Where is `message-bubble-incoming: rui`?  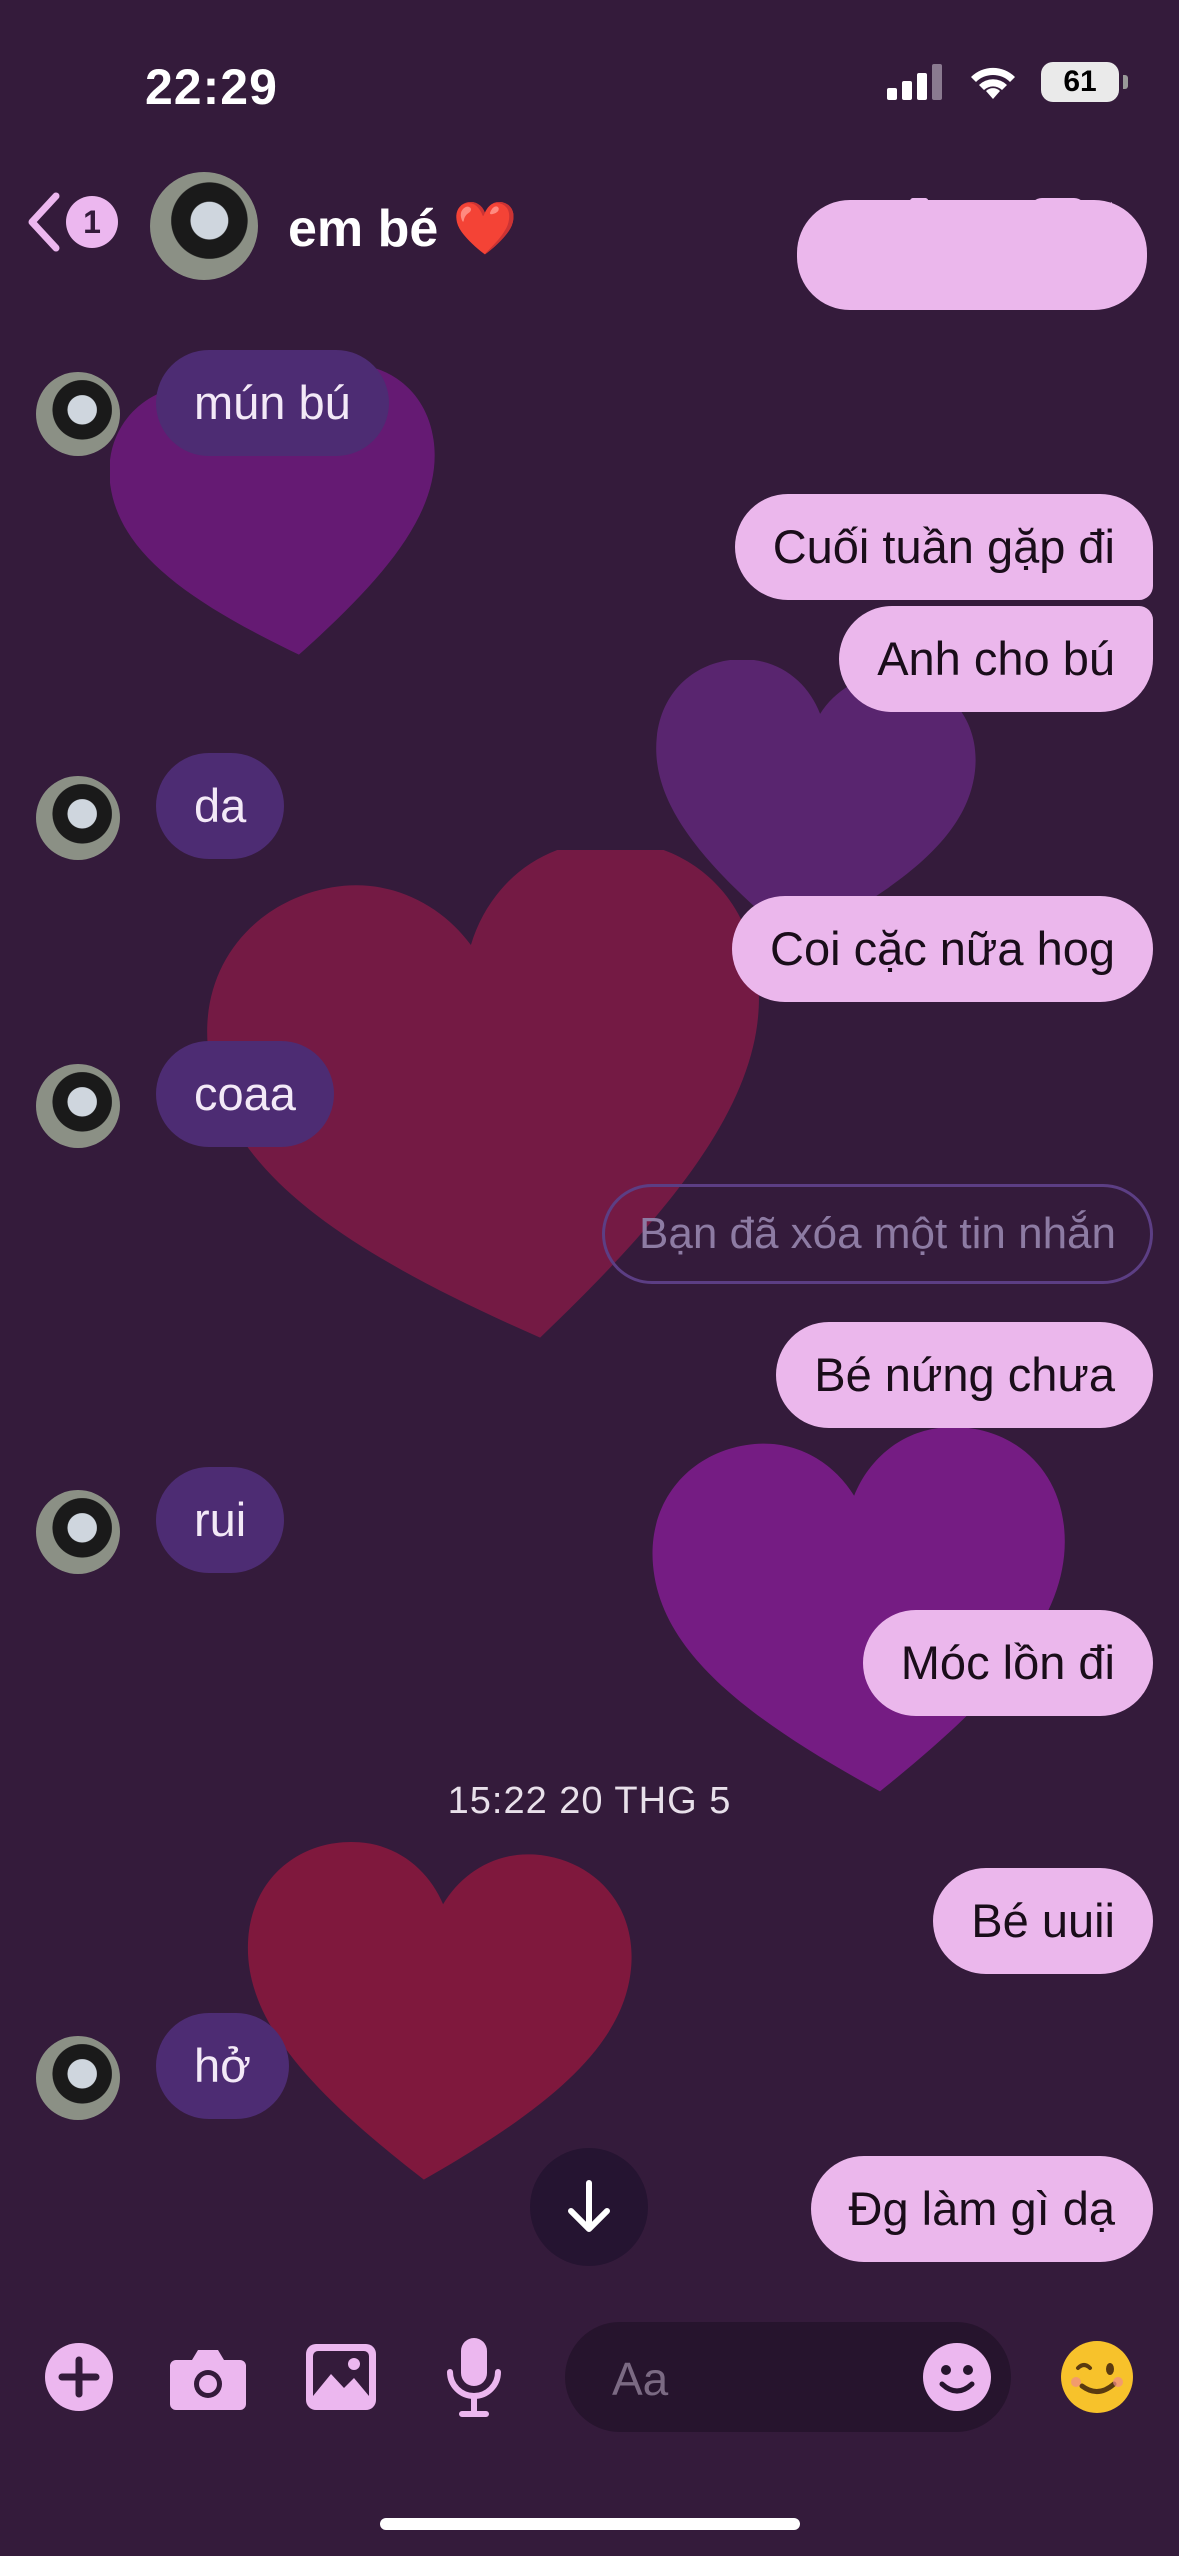
message-bubble-incoming: rui is located at coordinates (220, 1520).